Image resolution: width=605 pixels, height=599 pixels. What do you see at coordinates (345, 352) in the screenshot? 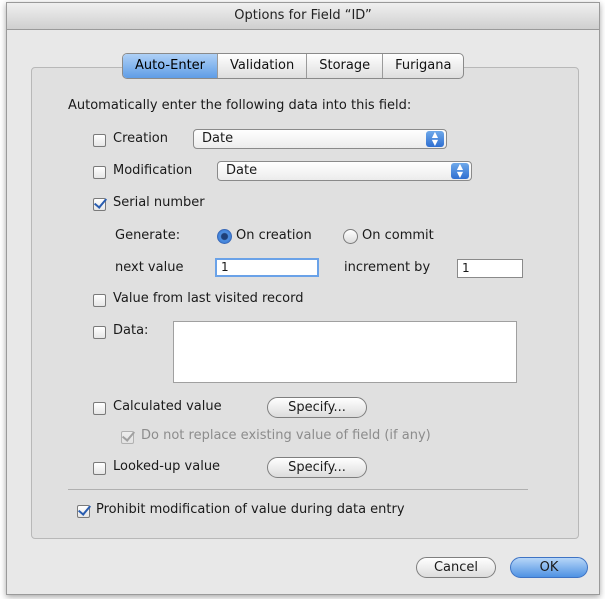
I see `data-text-area` at bounding box center [345, 352].